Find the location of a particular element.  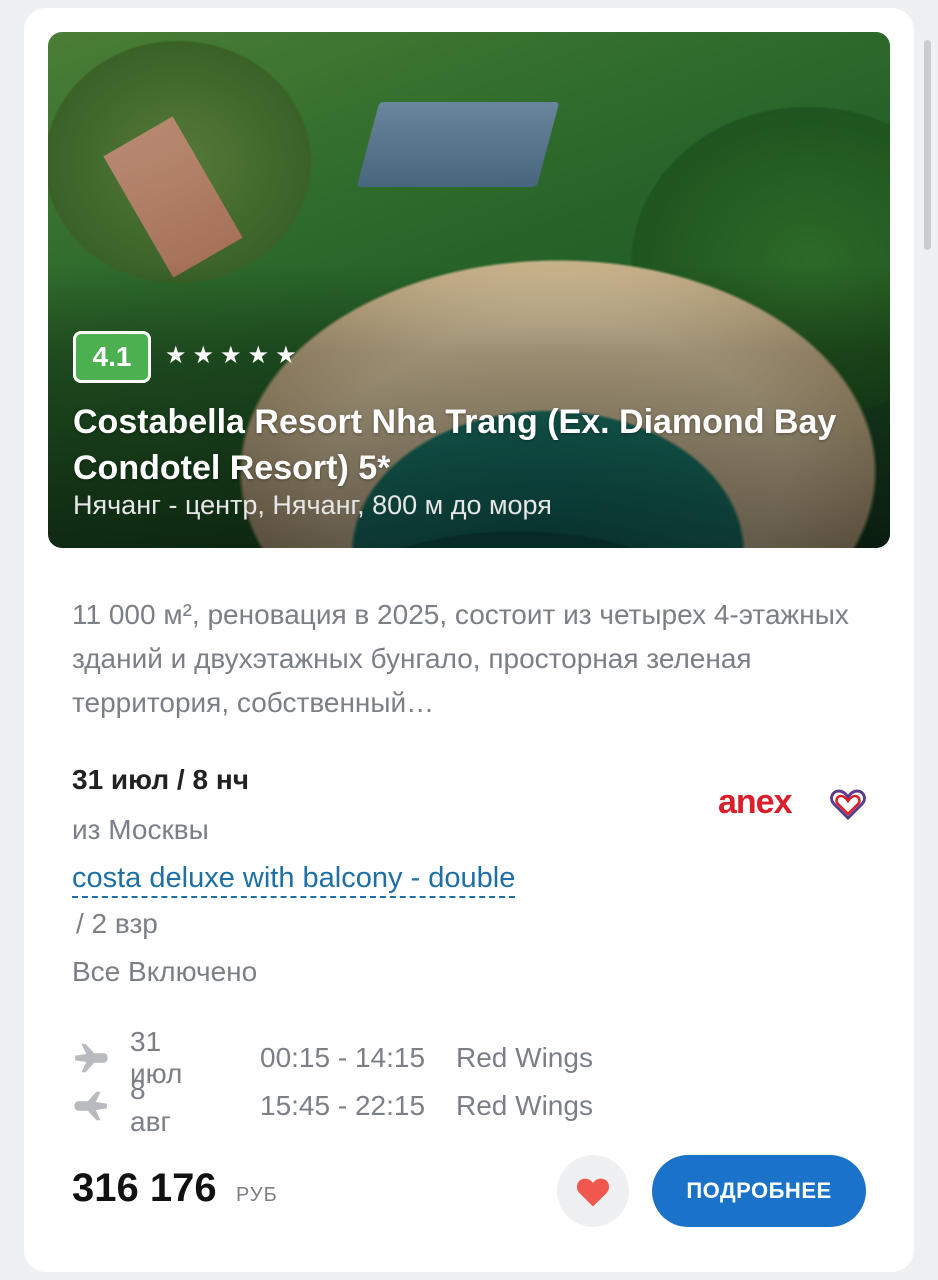

favorite-button is located at coordinates (593, 1191).